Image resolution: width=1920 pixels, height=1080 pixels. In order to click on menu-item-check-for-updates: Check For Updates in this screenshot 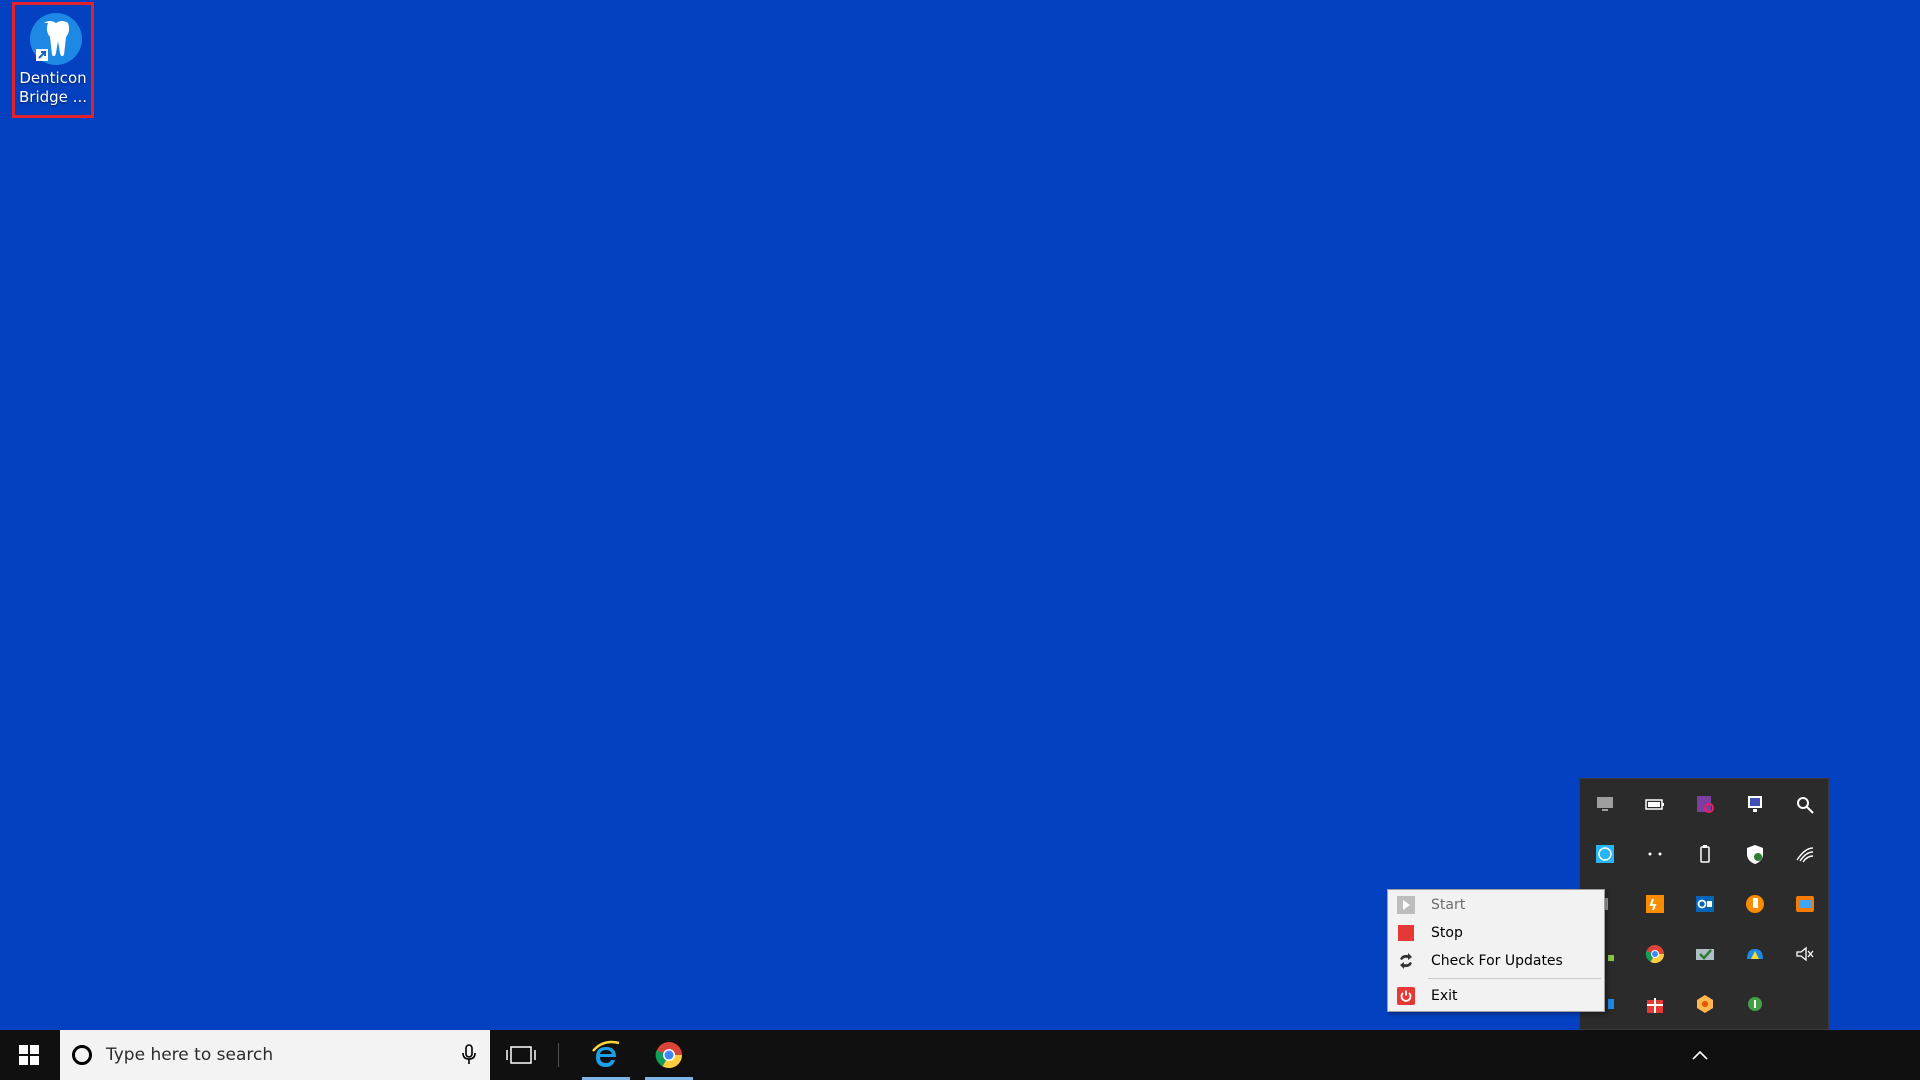, I will do `click(1496, 961)`.